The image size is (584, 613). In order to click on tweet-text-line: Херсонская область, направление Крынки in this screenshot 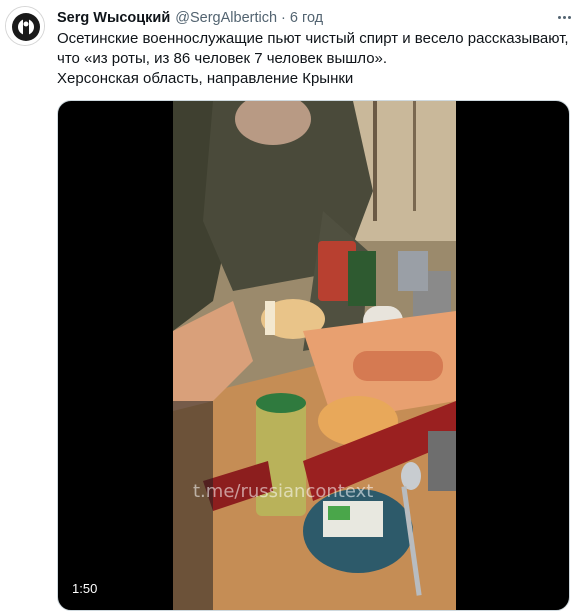, I will do `click(205, 78)`.